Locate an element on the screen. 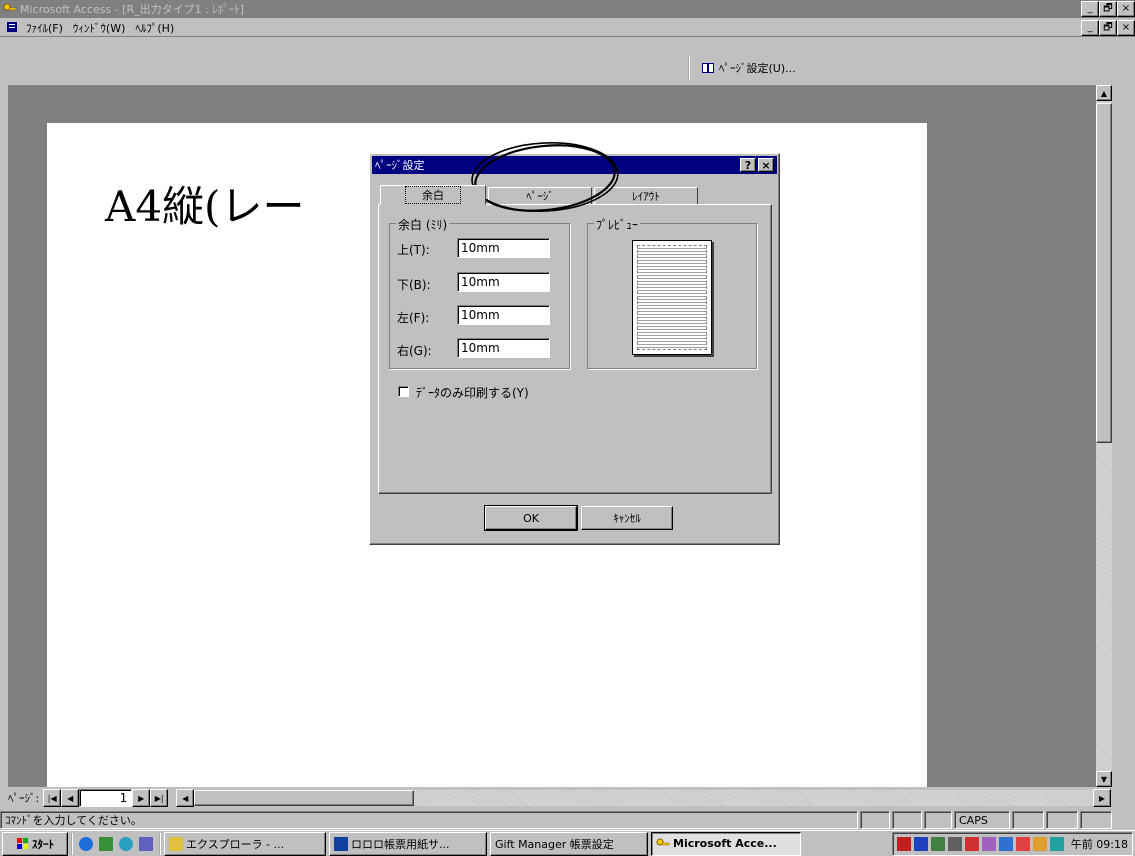 Image resolution: width=1135 pixels, height=856 pixels. menu-help: ﾍﾙﾌﾟ(H) is located at coordinates (154, 28).